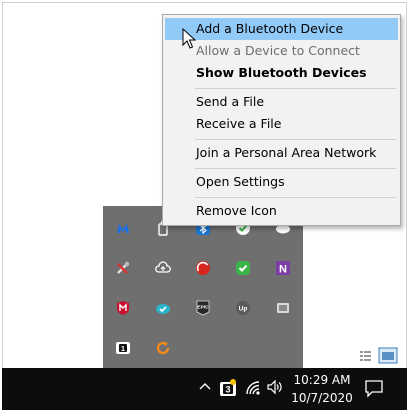 This screenshot has height=414, width=411. Describe the element at coordinates (189, 38) in the screenshot. I see `mouse-cursor-icon` at that location.